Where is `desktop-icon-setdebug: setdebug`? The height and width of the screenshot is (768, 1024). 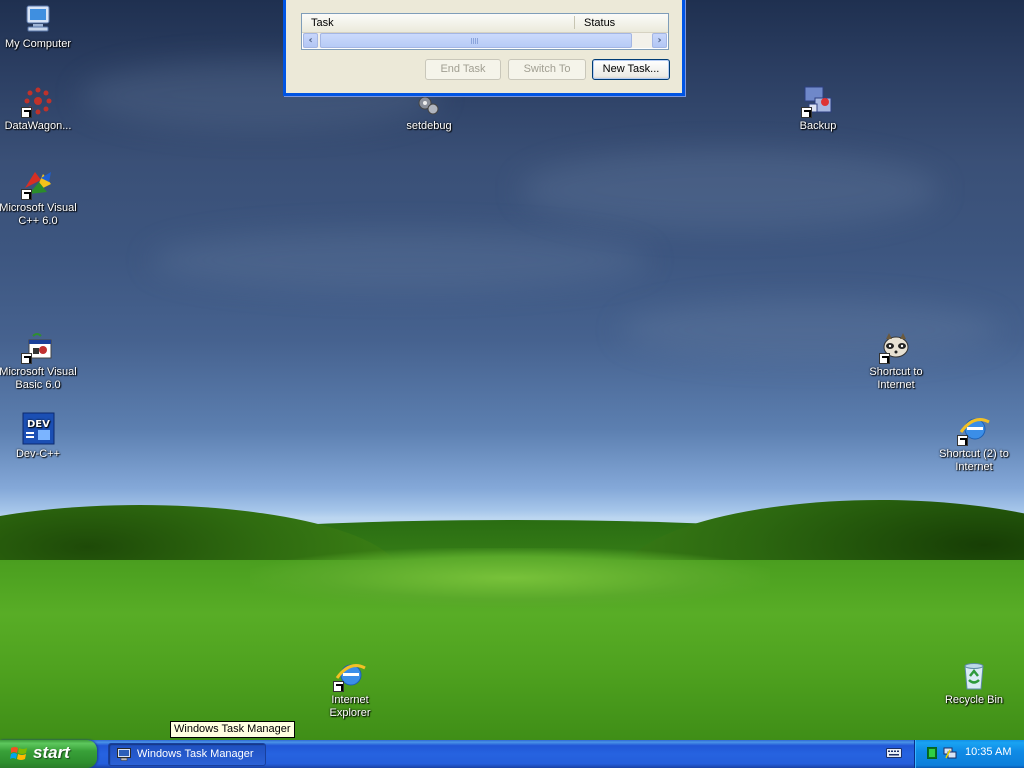
desktop-icon-setdebug: setdebug is located at coordinates (429, 113).